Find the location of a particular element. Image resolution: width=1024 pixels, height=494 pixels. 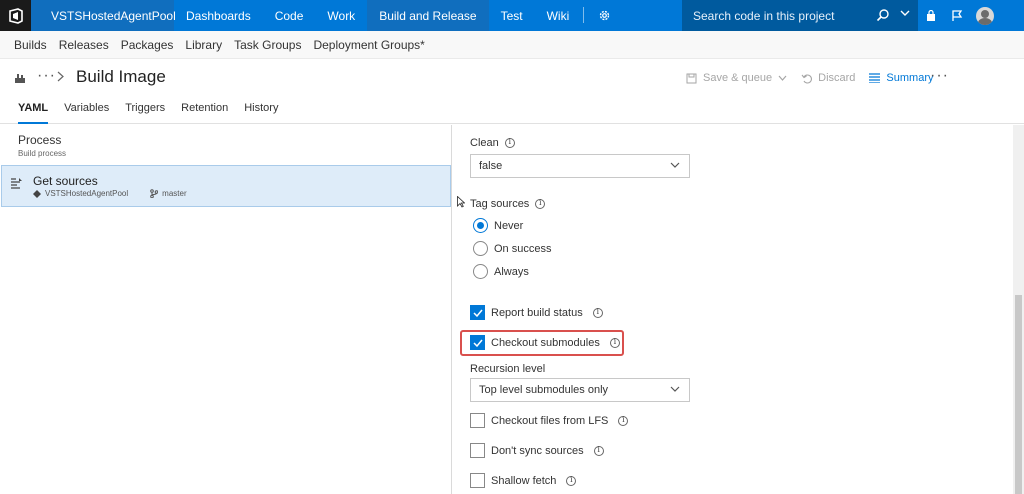

undo-icon is located at coordinates (807, 78).